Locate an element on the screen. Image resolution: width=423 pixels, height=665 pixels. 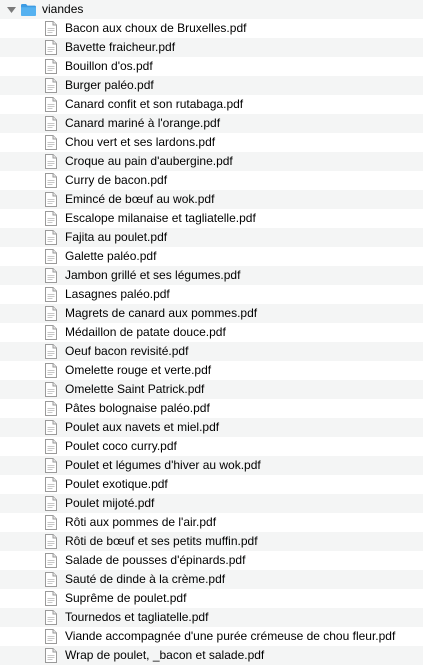
file-name: Omelette Saint Patrick.pdf is located at coordinates (135, 389).